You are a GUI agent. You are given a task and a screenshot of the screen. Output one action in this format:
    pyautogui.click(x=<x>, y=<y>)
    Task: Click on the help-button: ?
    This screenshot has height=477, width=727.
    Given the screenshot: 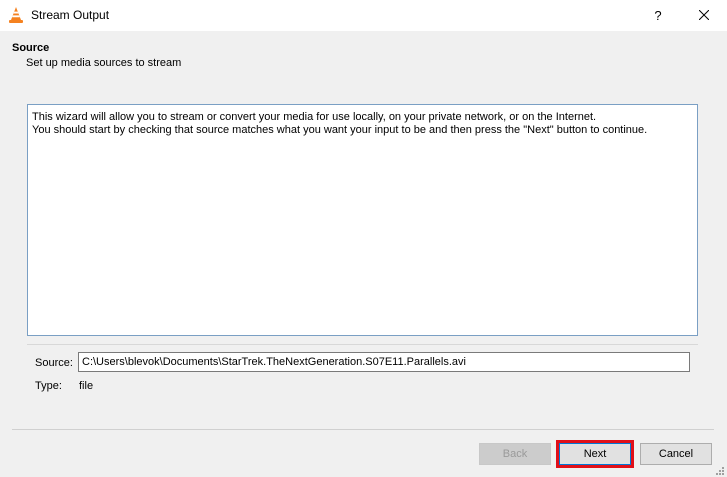 What is the action you would take?
    pyautogui.click(x=658, y=15)
    